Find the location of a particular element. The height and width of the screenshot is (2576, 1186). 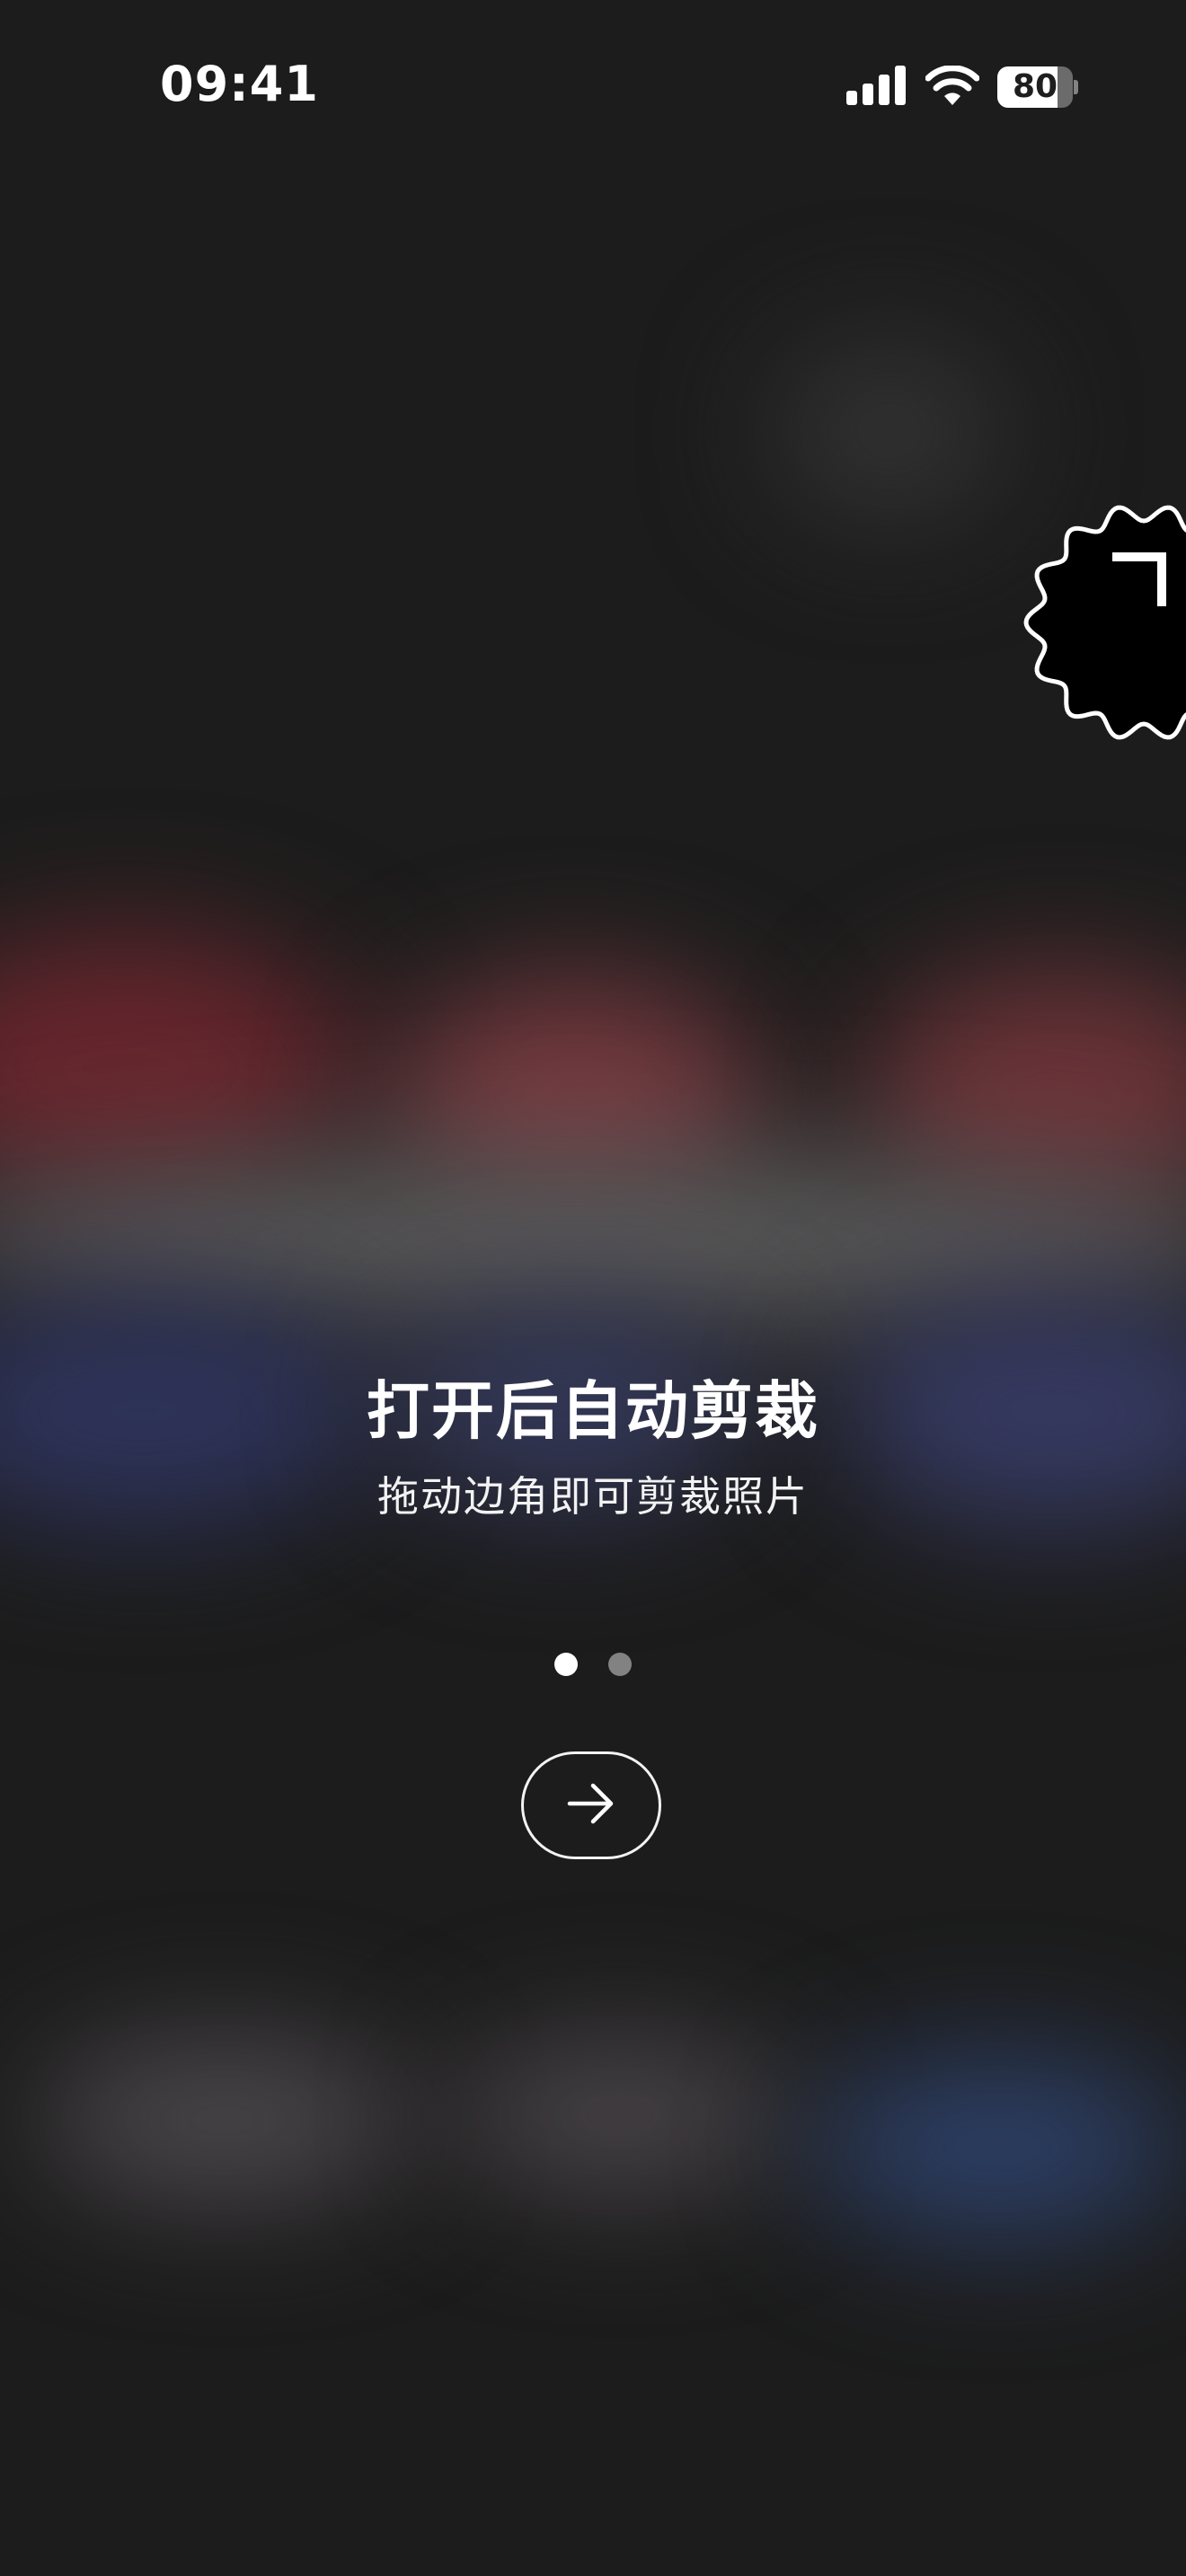

status-bar: 09:41 80 is located at coordinates (593, 85).